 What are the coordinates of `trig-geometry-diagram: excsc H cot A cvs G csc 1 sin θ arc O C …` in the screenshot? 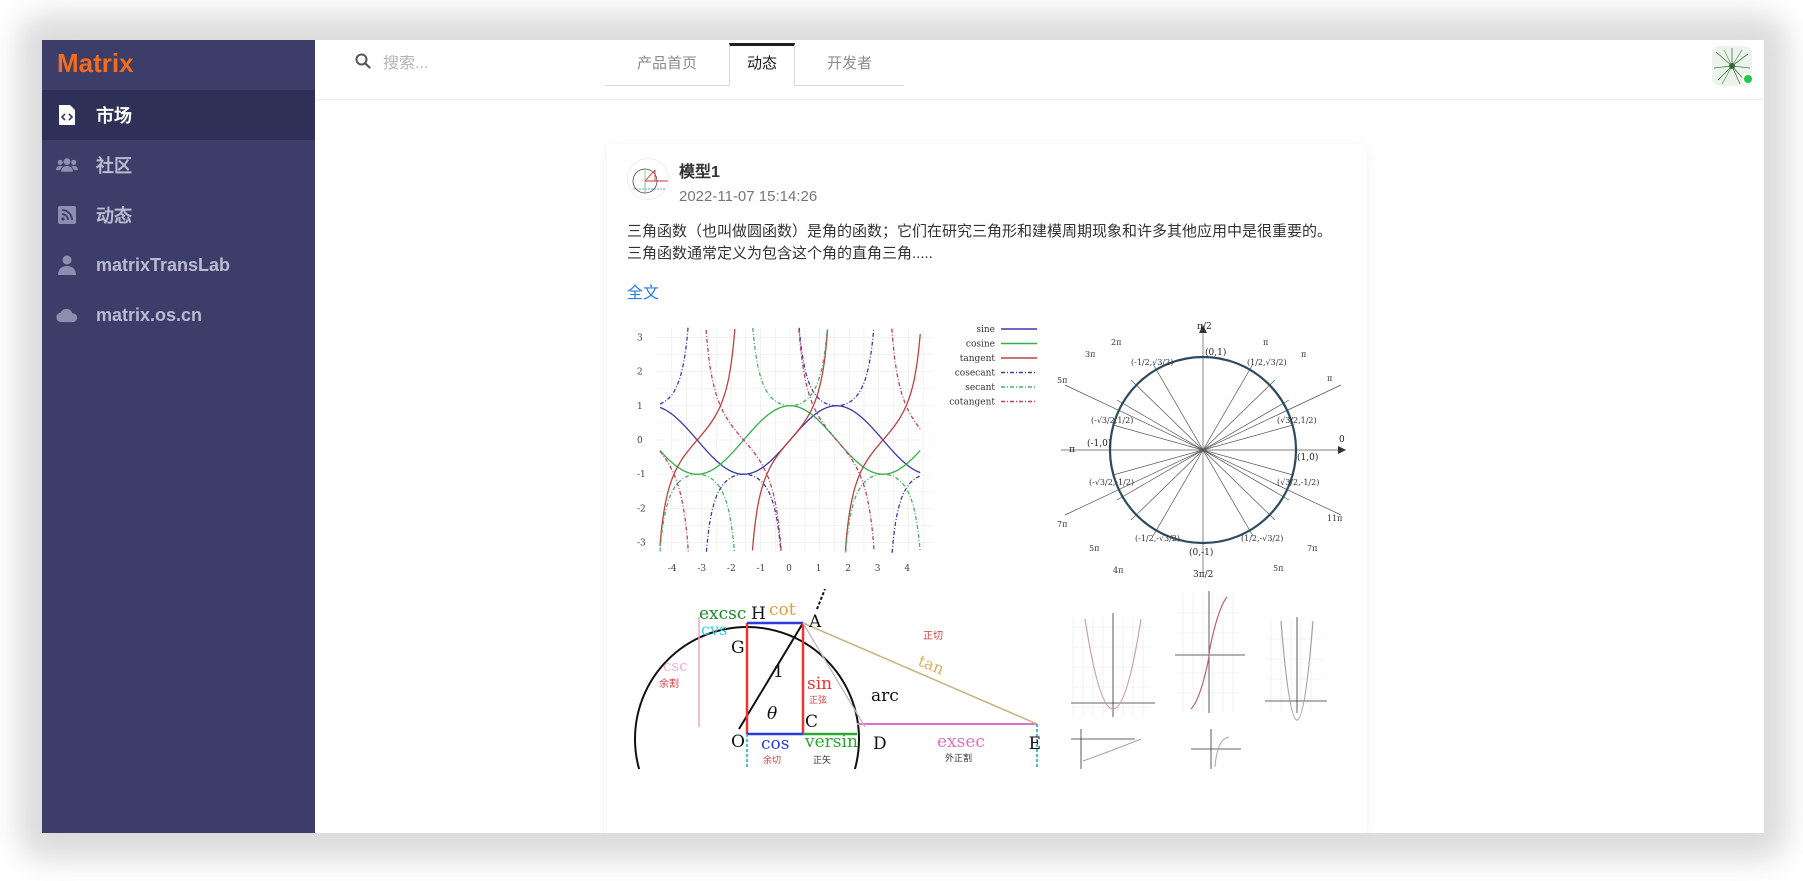 It's located at (836, 679).